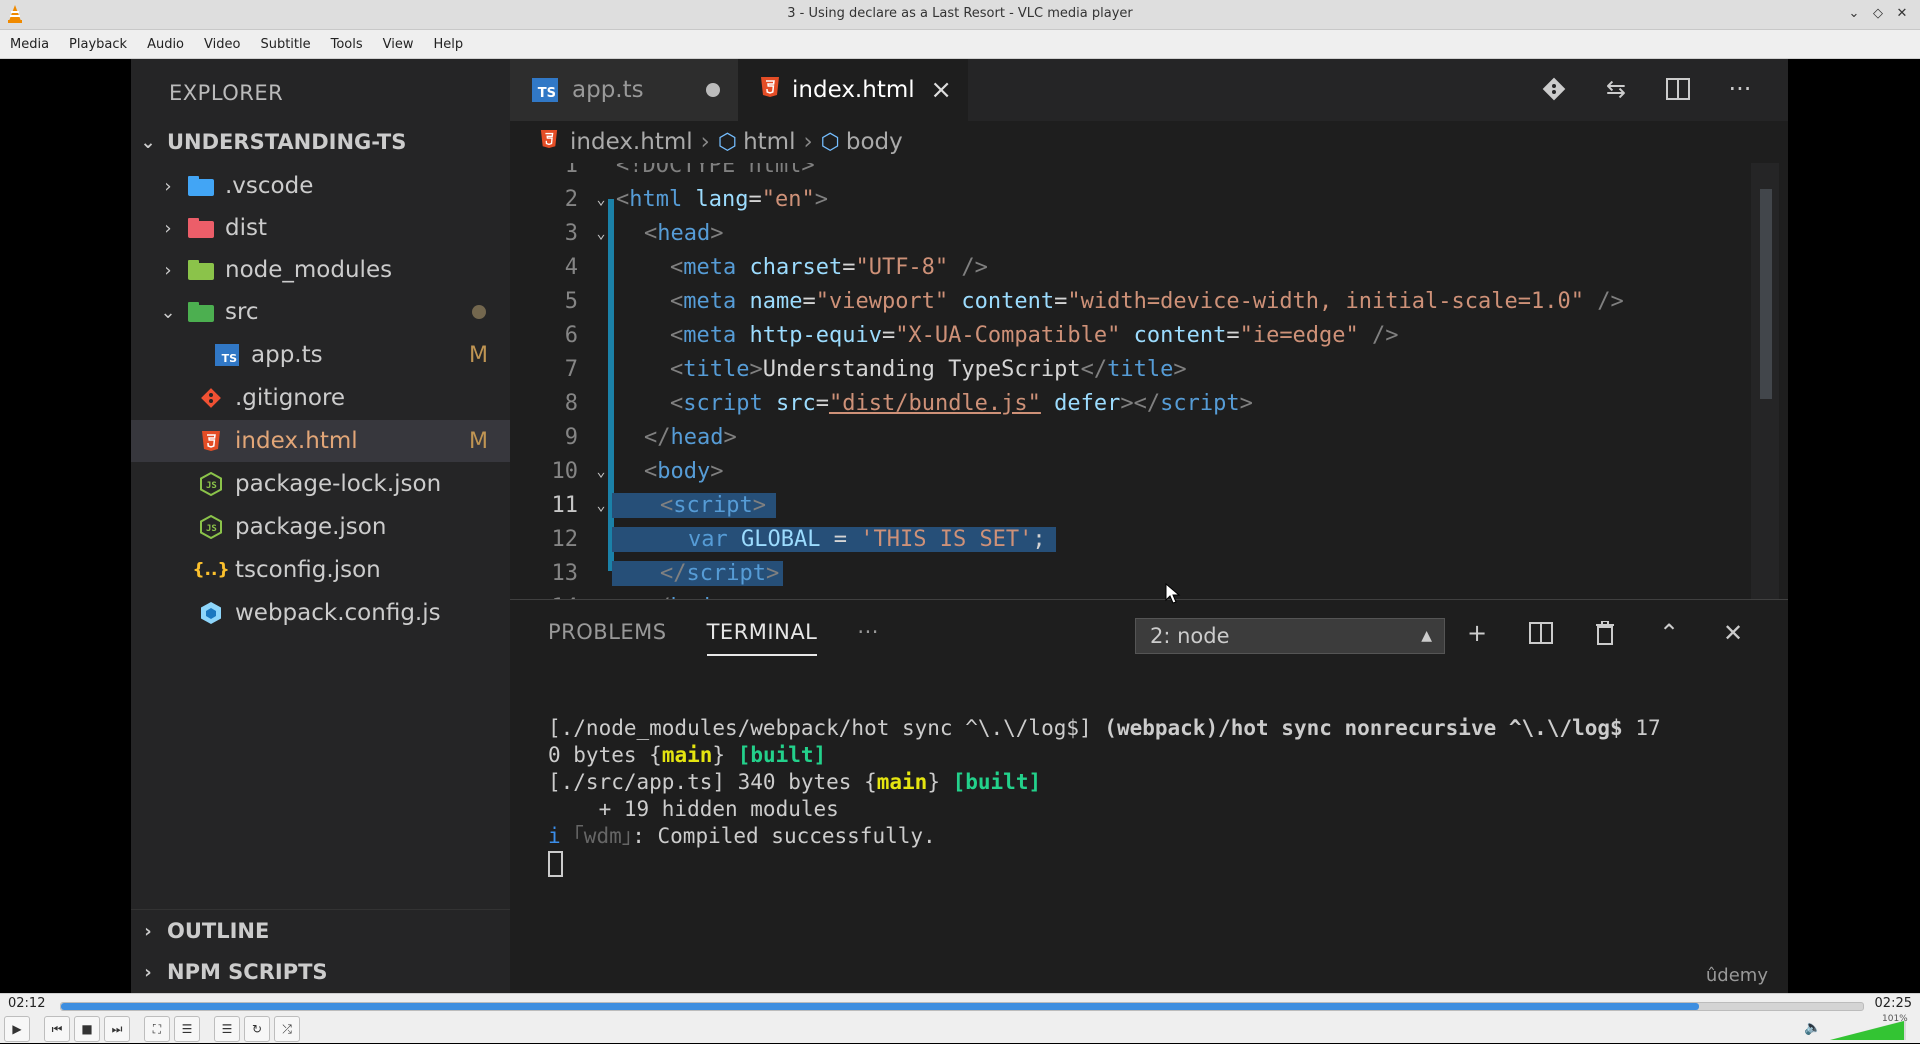 The height and width of the screenshot is (1044, 1920). What do you see at coordinates (571, 199) in the screenshot?
I see `line-number: 2` at bounding box center [571, 199].